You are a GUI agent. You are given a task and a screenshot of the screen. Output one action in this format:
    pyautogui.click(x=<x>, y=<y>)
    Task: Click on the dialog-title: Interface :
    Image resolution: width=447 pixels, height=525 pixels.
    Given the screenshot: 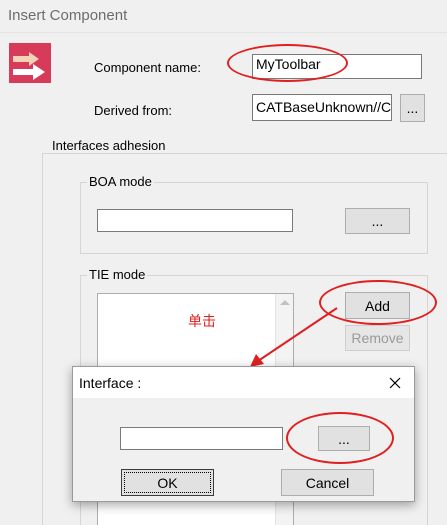 What is the action you would take?
    pyautogui.click(x=110, y=383)
    